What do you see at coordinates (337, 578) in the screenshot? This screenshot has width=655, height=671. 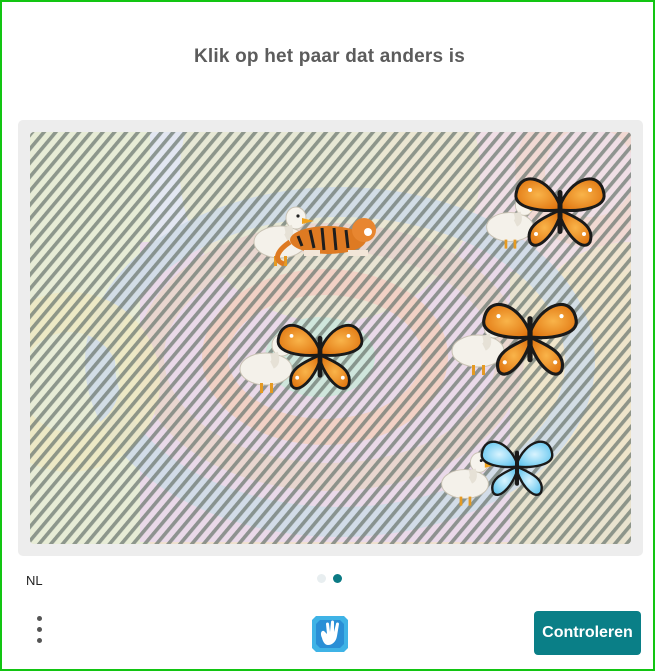 I see `page-dot-2-active` at bounding box center [337, 578].